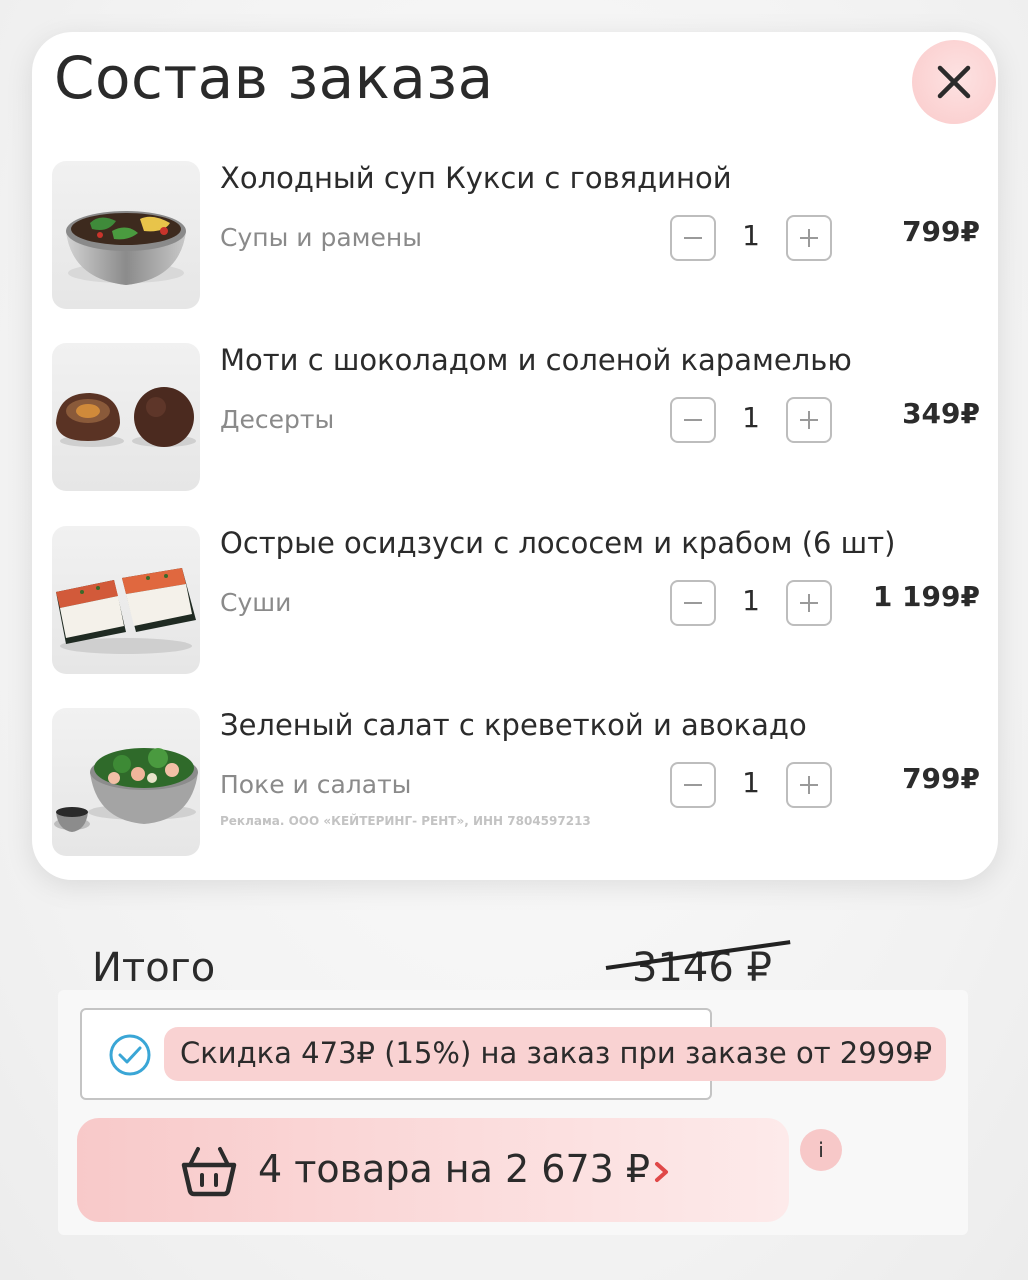 The height and width of the screenshot is (1280, 1028). What do you see at coordinates (321, 237) in the screenshot?
I see `item-category: Супы и рамены` at bounding box center [321, 237].